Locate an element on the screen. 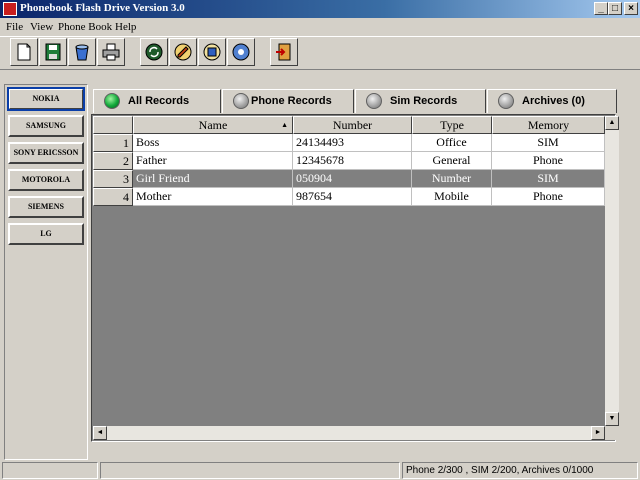 The height and width of the screenshot is (480, 640). sync-button is located at coordinates (154, 52).